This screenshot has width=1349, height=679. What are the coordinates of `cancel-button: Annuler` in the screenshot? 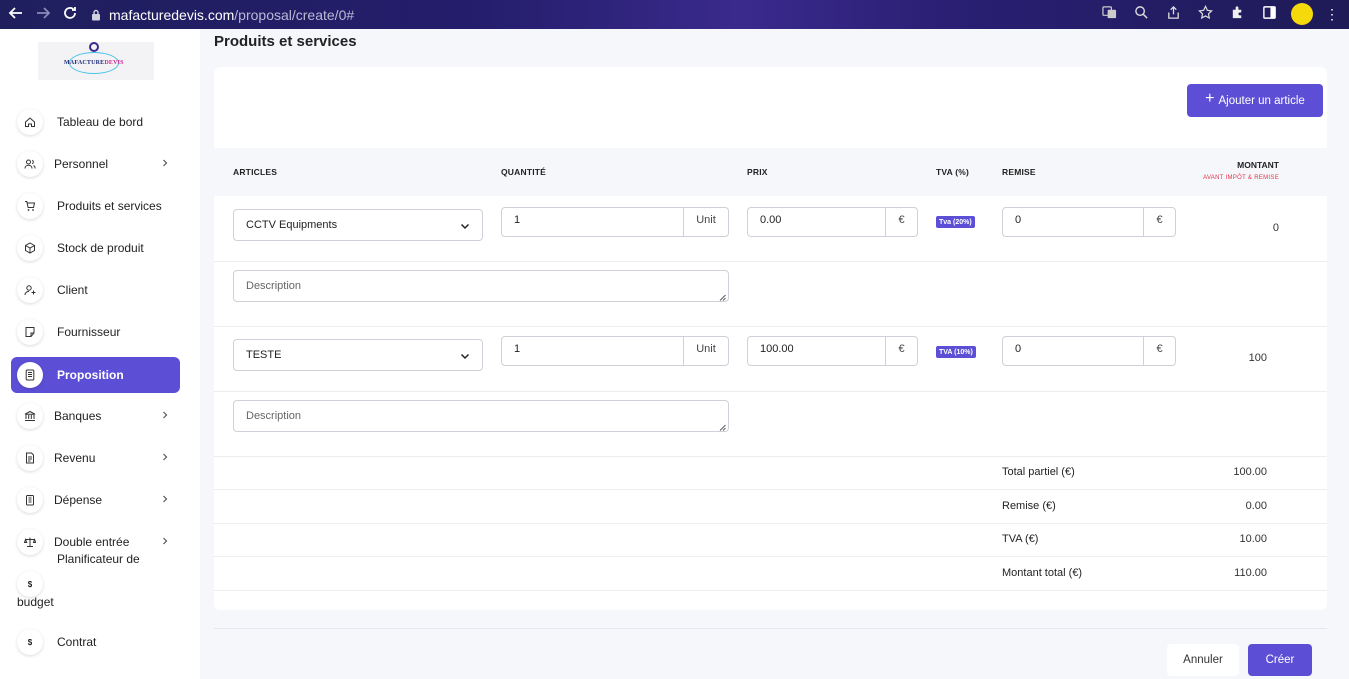 It's located at (1203, 660).